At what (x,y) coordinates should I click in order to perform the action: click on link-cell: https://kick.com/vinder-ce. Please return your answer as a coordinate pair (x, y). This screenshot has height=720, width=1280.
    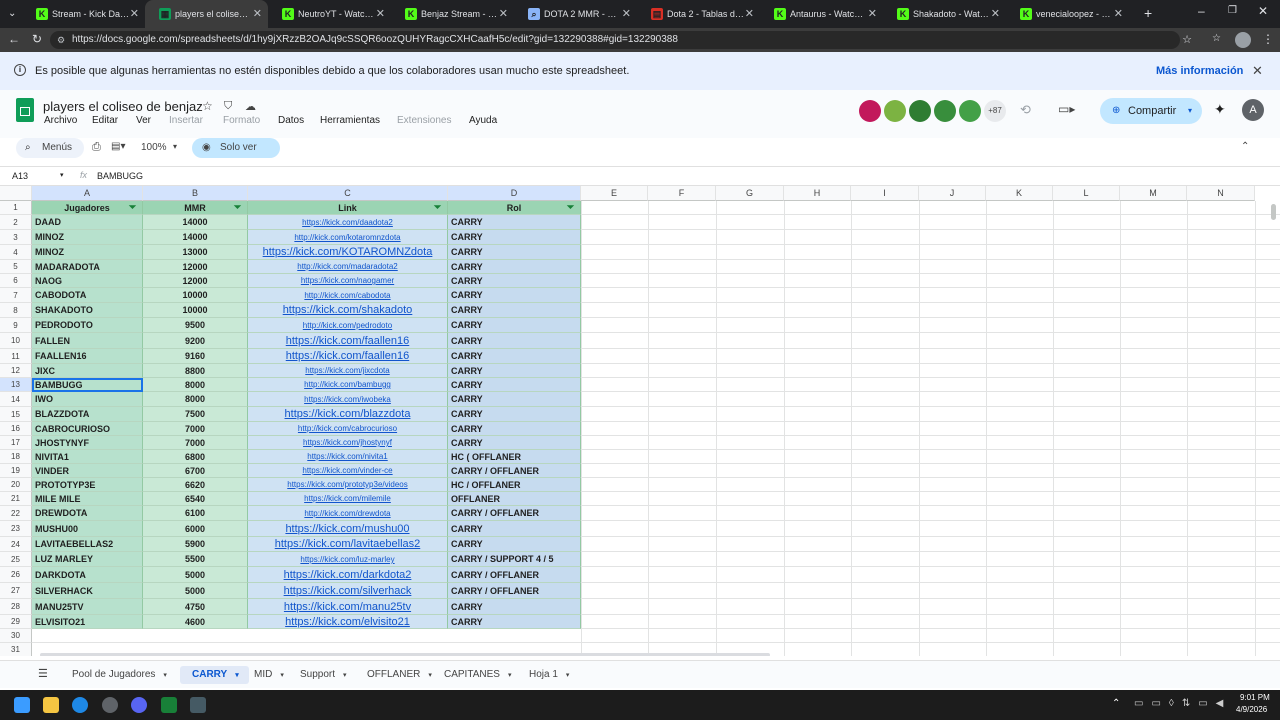
    Looking at the image, I should click on (348, 471).